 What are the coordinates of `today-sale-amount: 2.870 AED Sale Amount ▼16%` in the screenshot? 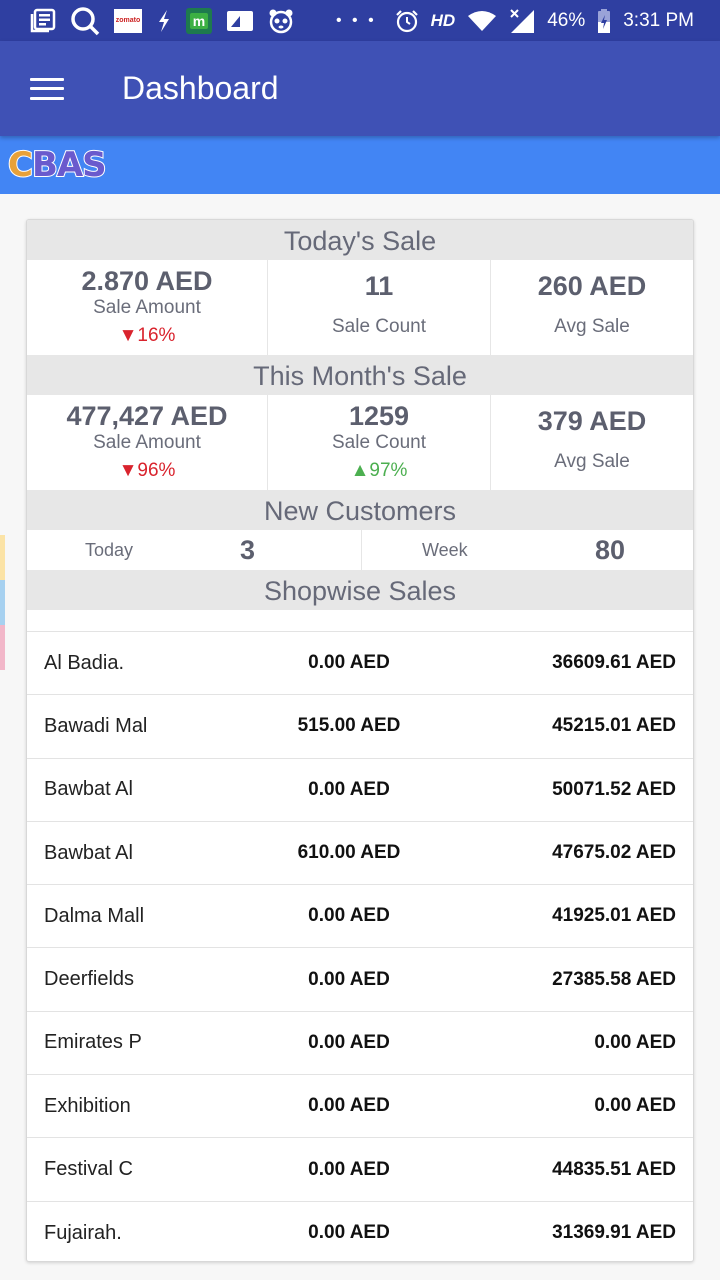 It's located at (147, 307).